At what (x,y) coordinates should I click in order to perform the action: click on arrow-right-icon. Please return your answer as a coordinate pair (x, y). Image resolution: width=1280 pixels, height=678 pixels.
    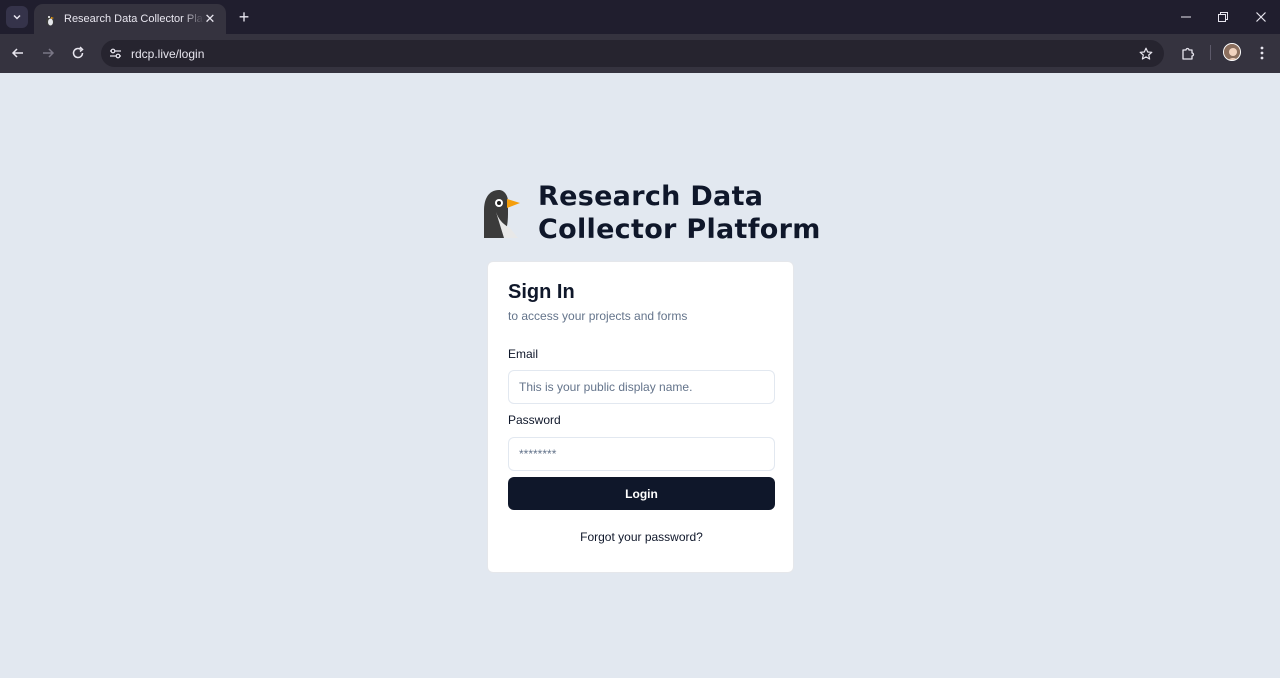
    Looking at the image, I should click on (49, 53).